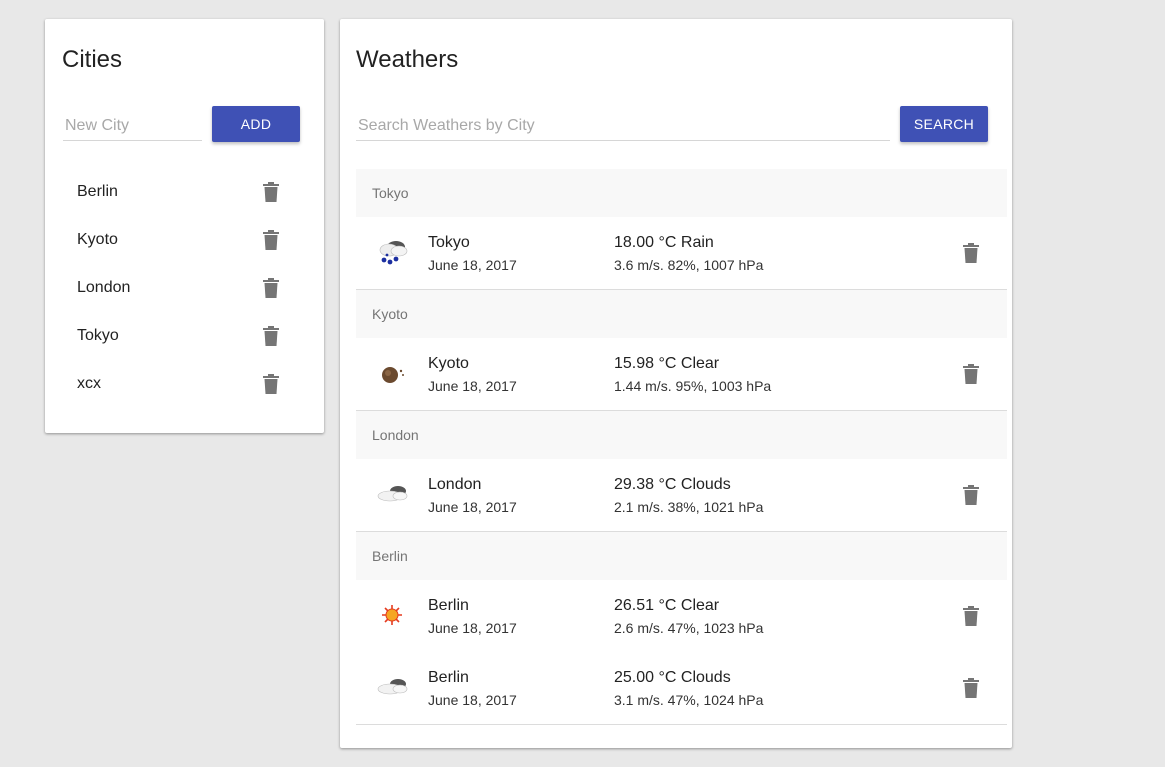  I want to click on cities-title: Cities, so click(92, 59).